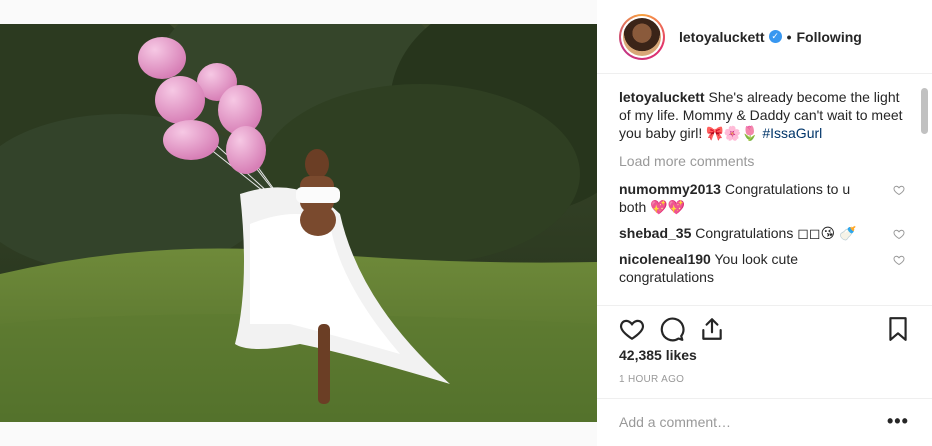 This screenshot has width=932, height=446. What do you see at coordinates (898, 329) in the screenshot?
I see `bookmark-save-icon` at bounding box center [898, 329].